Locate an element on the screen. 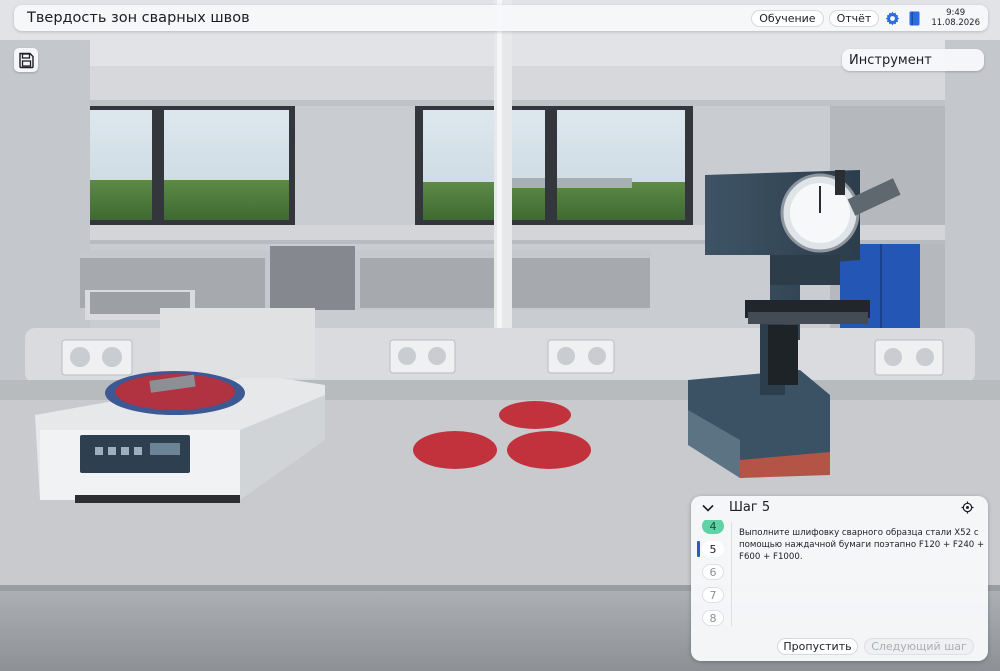  instrument-button: Инструмент is located at coordinates (913, 60).